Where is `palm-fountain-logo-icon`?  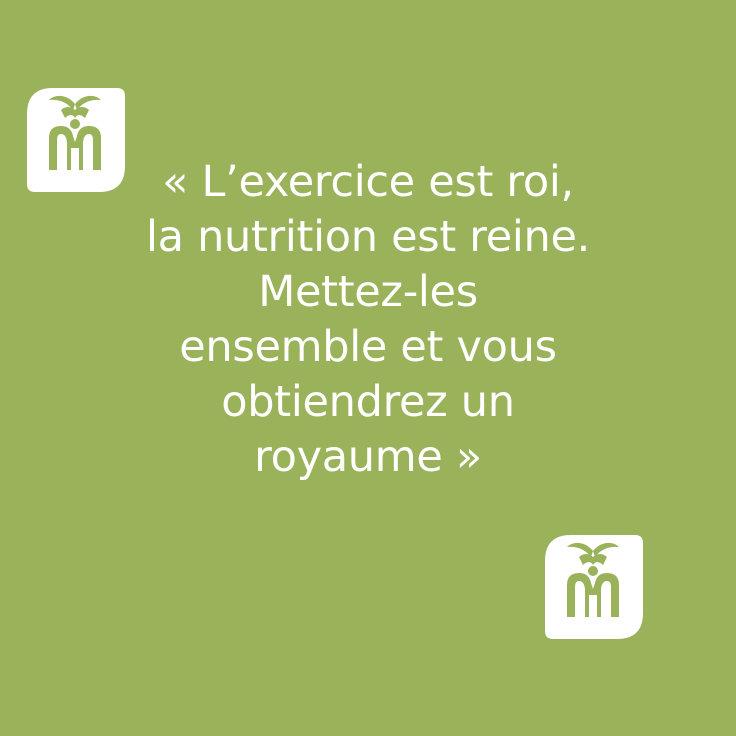
palm-fountain-logo-icon is located at coordinates (594, 587).